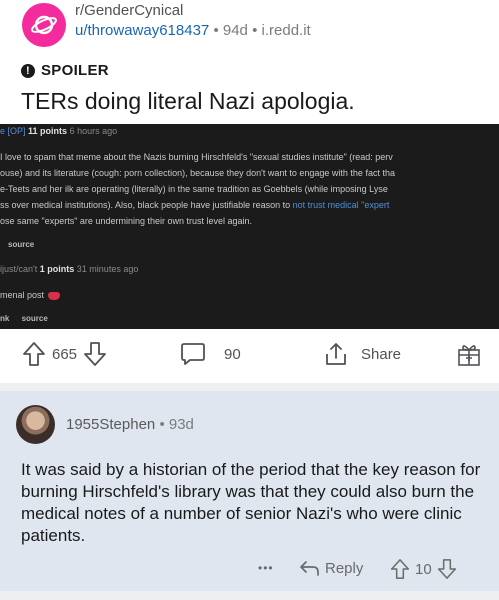 This screenshot has height=600, width=499. Describe the element at coordinates (188, 101) in the screenshot. I see `post-title: TERs doing literal Nazi apologia.` at that location.